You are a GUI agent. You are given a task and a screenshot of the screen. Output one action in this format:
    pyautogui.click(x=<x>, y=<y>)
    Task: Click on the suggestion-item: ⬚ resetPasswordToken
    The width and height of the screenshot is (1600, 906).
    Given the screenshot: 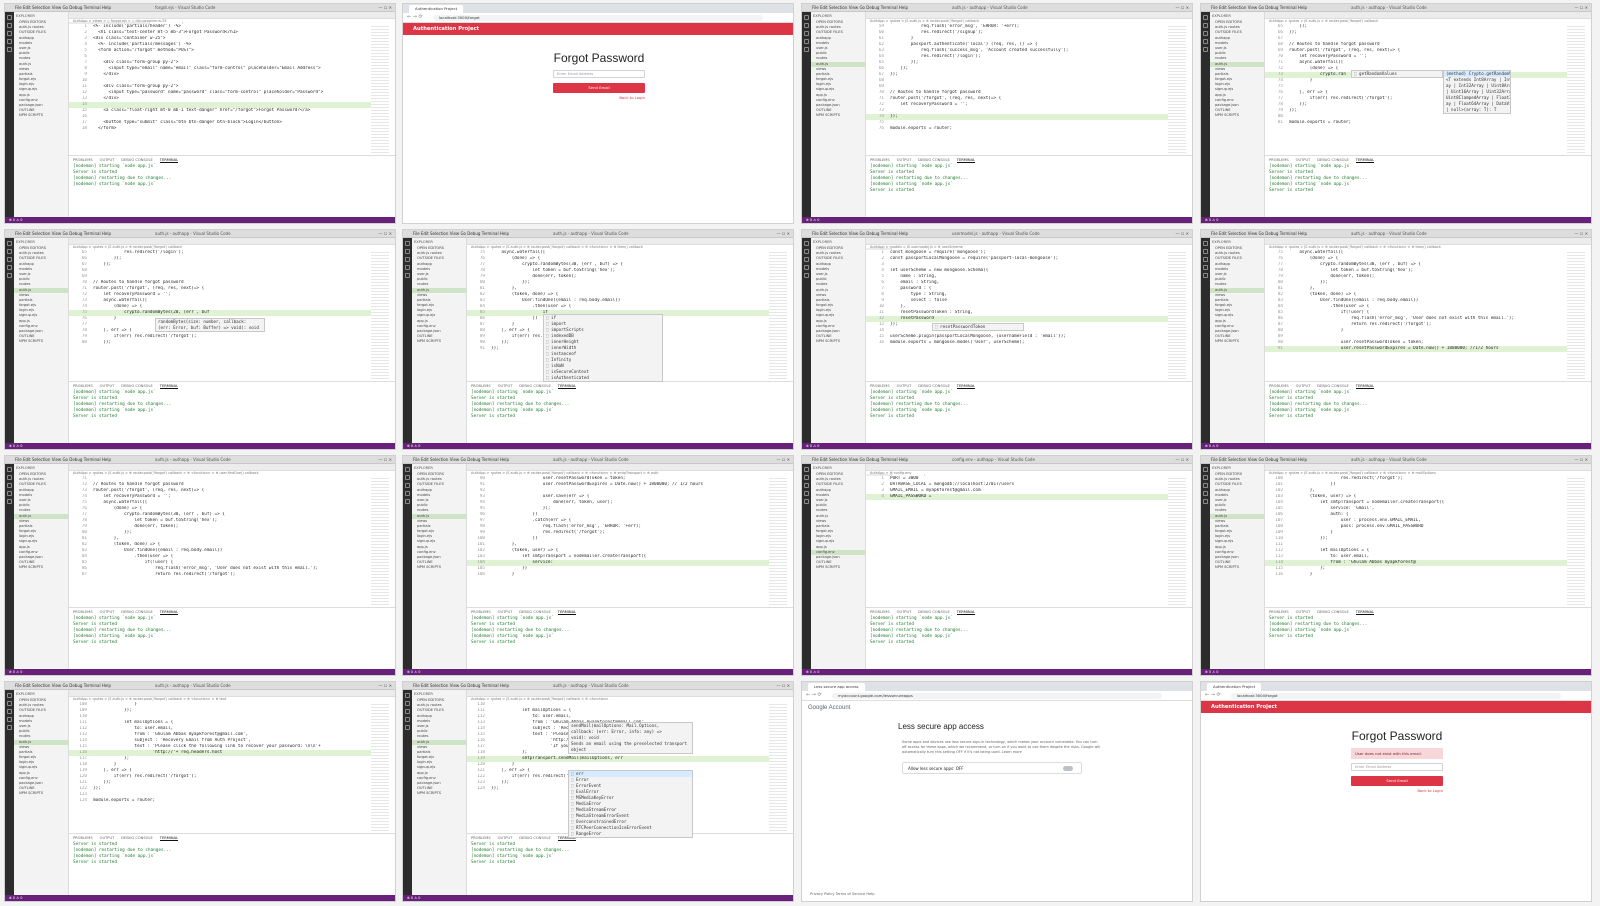 What is the action you would take?
    pyautogui.click(x=978, y=327)
    